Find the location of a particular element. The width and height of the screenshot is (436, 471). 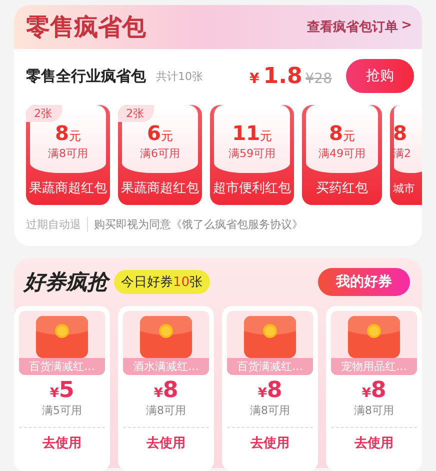

coupon-label: 城市 is located at coordinates (404, 188).